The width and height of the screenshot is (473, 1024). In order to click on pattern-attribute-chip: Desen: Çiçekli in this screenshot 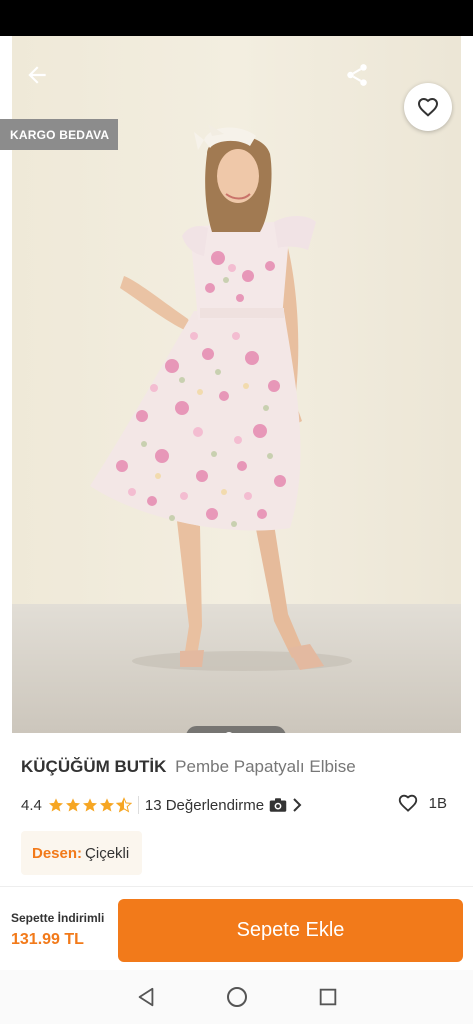, I will do `click(81, 853)`.